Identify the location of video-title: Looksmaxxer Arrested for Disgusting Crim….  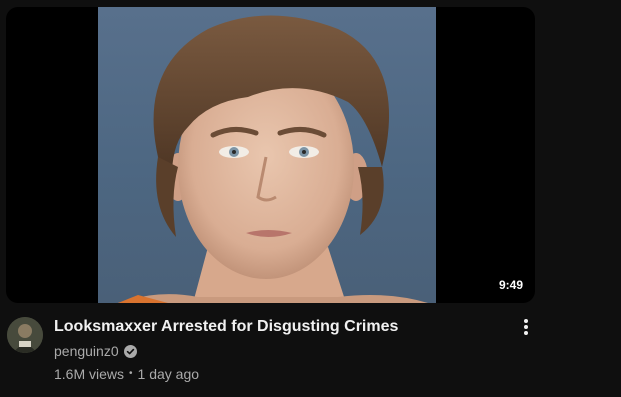
(274, 327).